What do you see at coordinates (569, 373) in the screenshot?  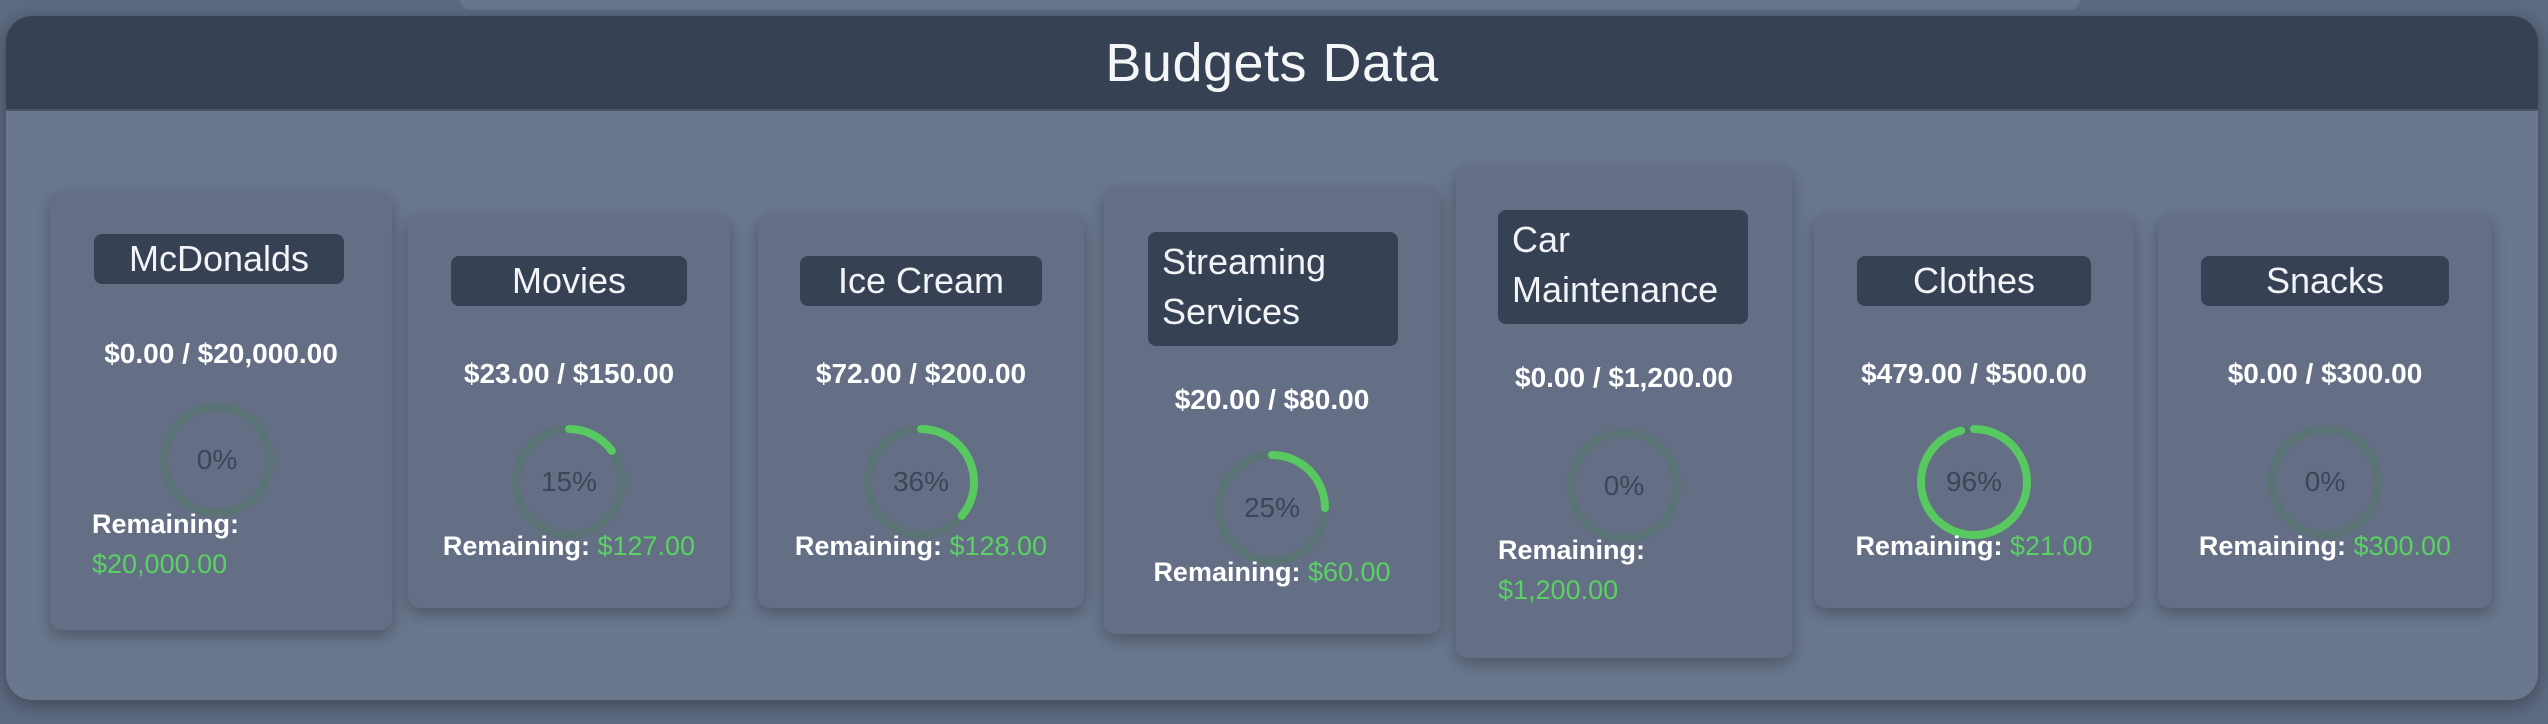 I see `budget-amount: $23.00 / $150.00` at bounding box center [569, 373].